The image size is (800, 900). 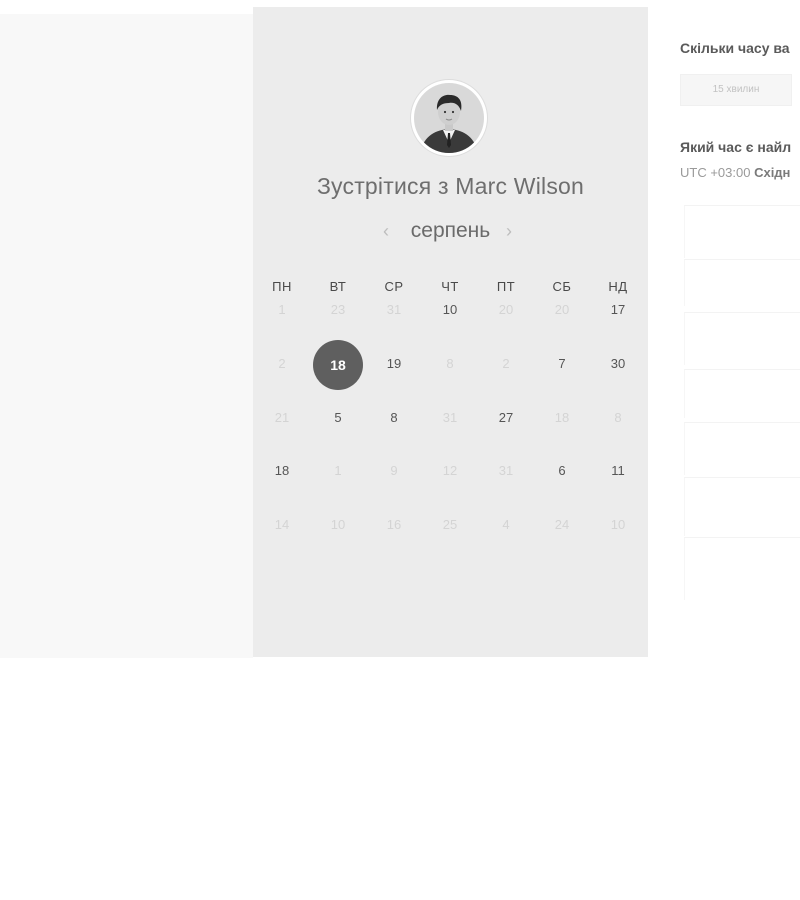 I want to click on available-day: 8, so click(x=394, y=418).